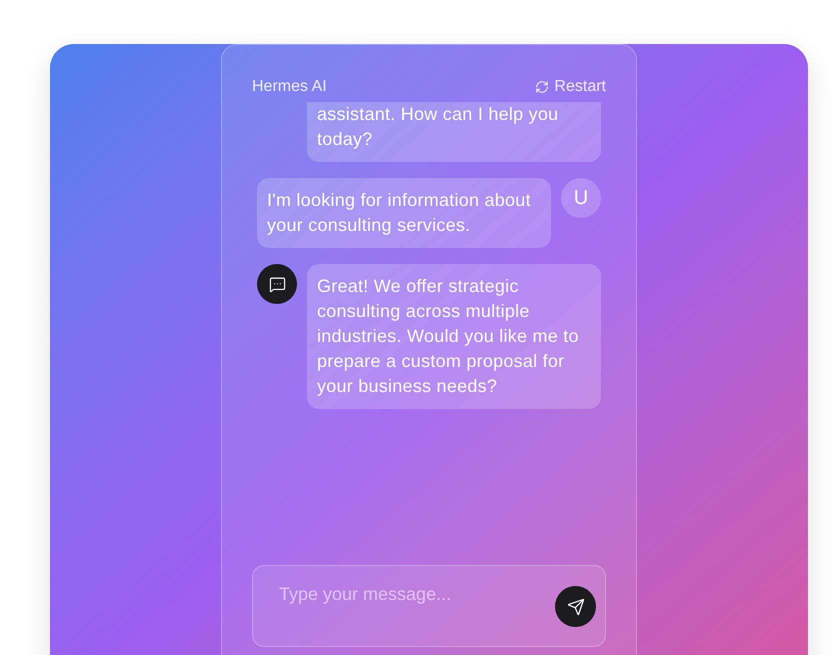  What do you see at coordinates (570, 87) in the screenshot?
I see `restart-button: Restart` at bounding box center [570, 87].